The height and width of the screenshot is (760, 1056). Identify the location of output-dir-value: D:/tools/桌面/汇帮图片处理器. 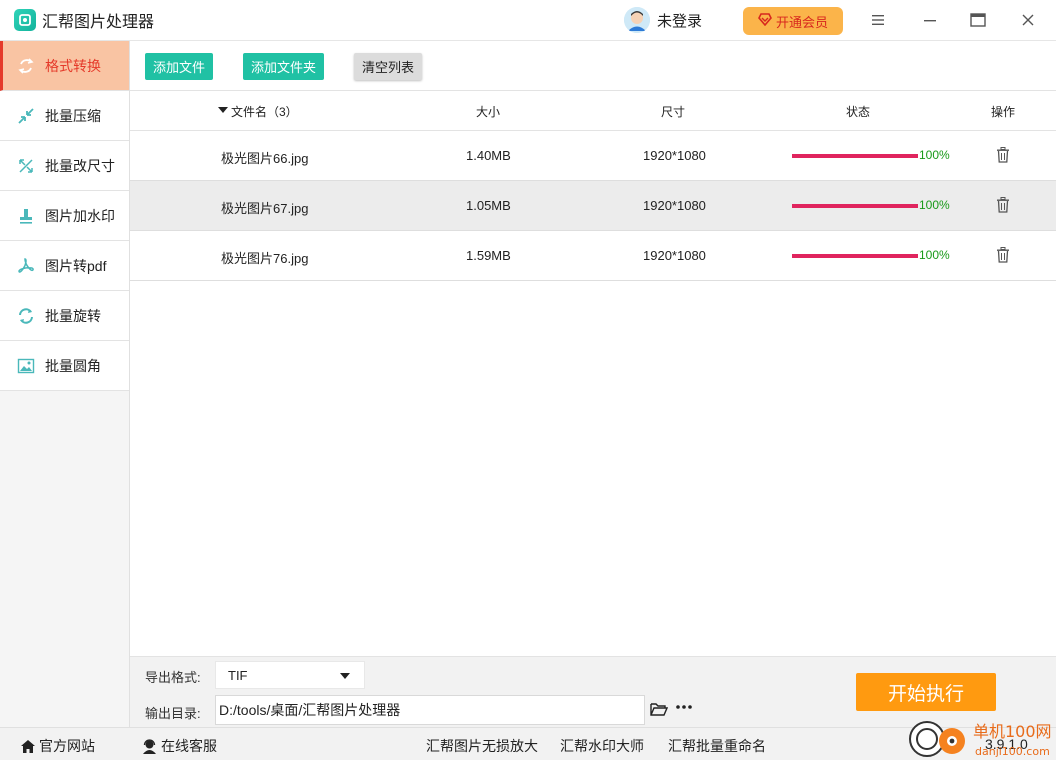
(310, 710).